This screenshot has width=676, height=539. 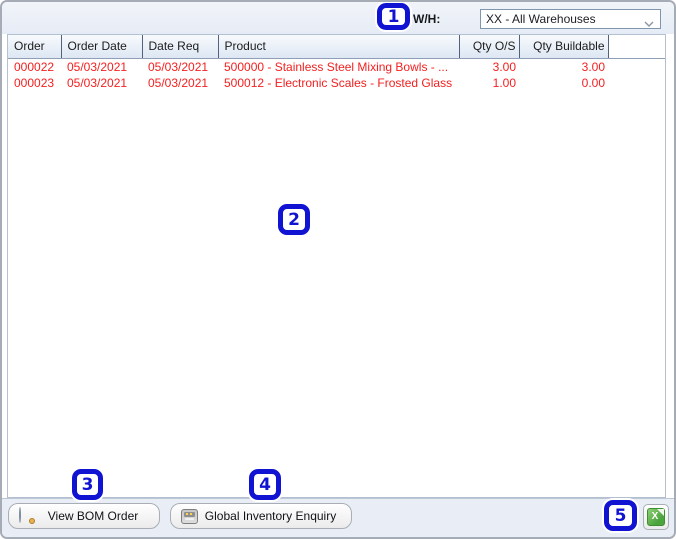 What do you see at coordinates (35, 47) in the screenshot?
I see `column-header-order: Order` at bounding box center [35, 47].